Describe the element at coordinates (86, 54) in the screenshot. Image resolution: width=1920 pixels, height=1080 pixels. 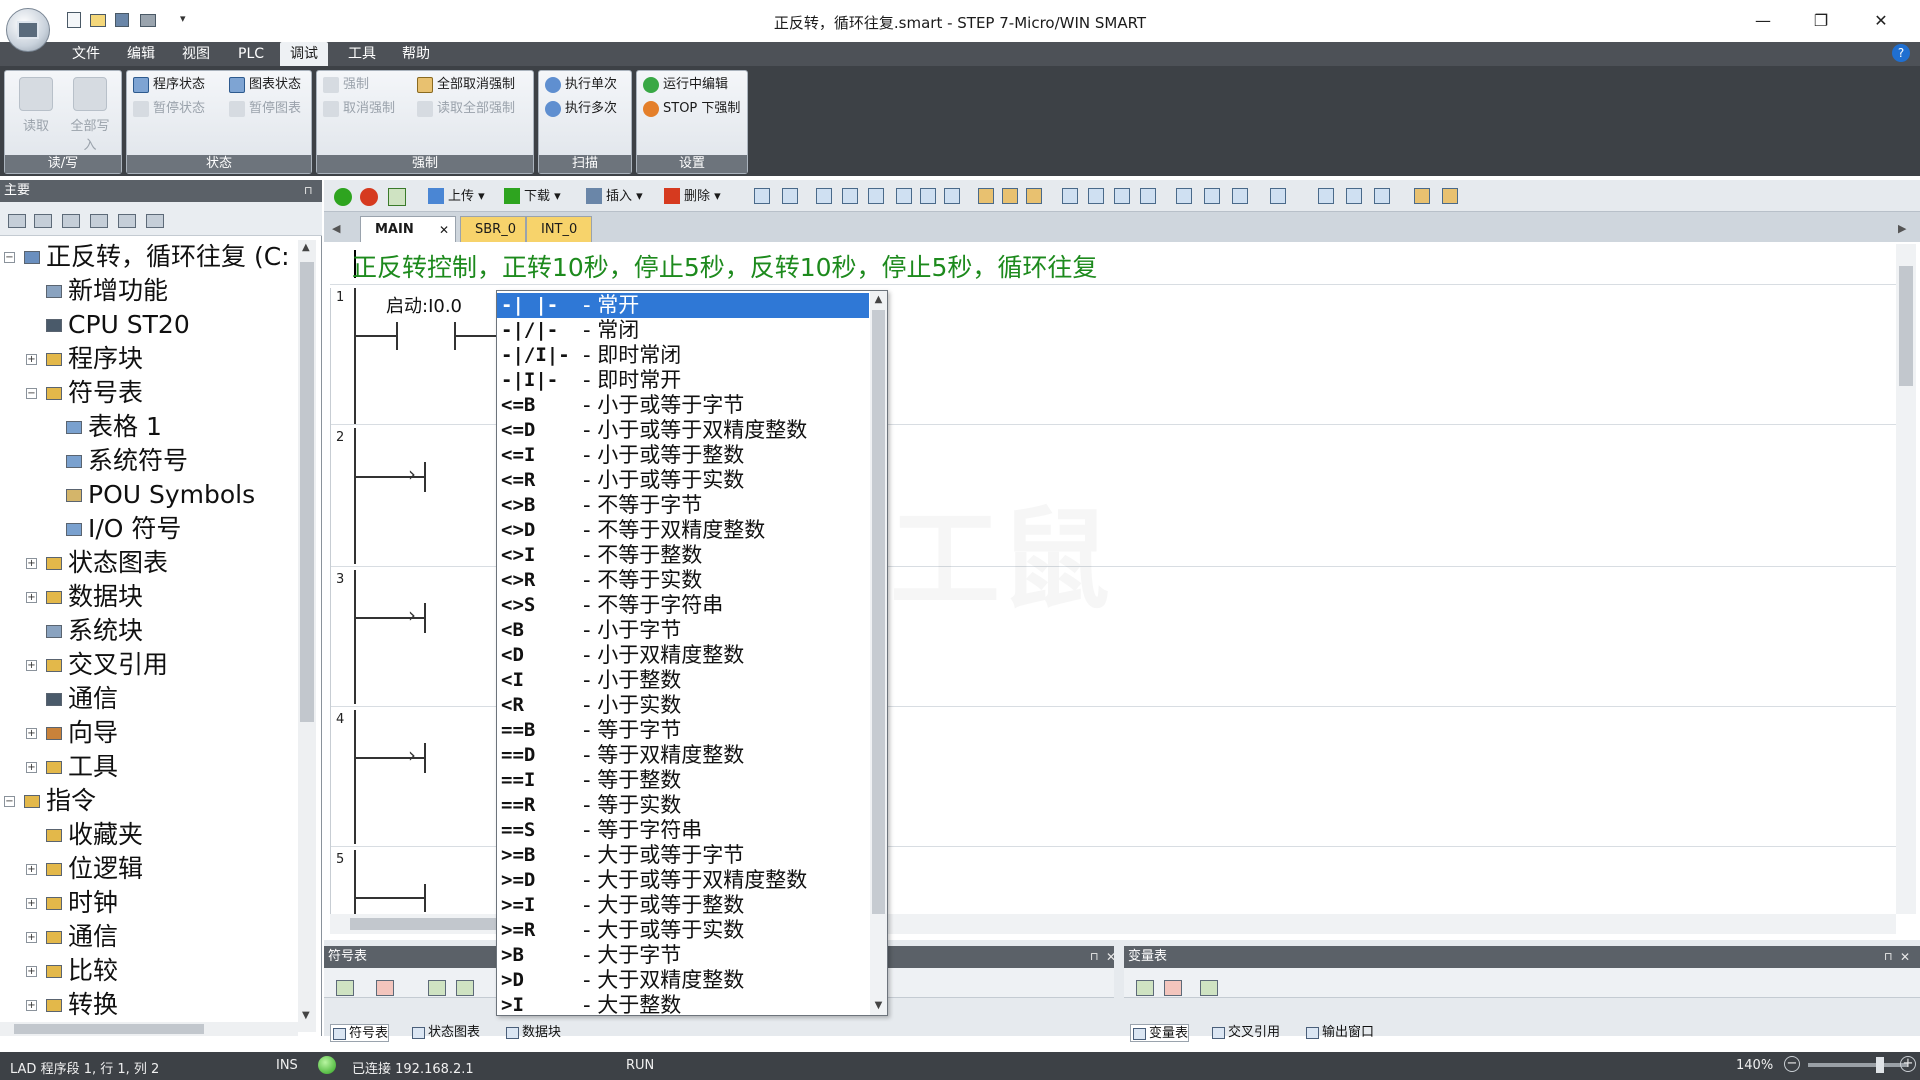
I see `menu-file: 文件` at that location.